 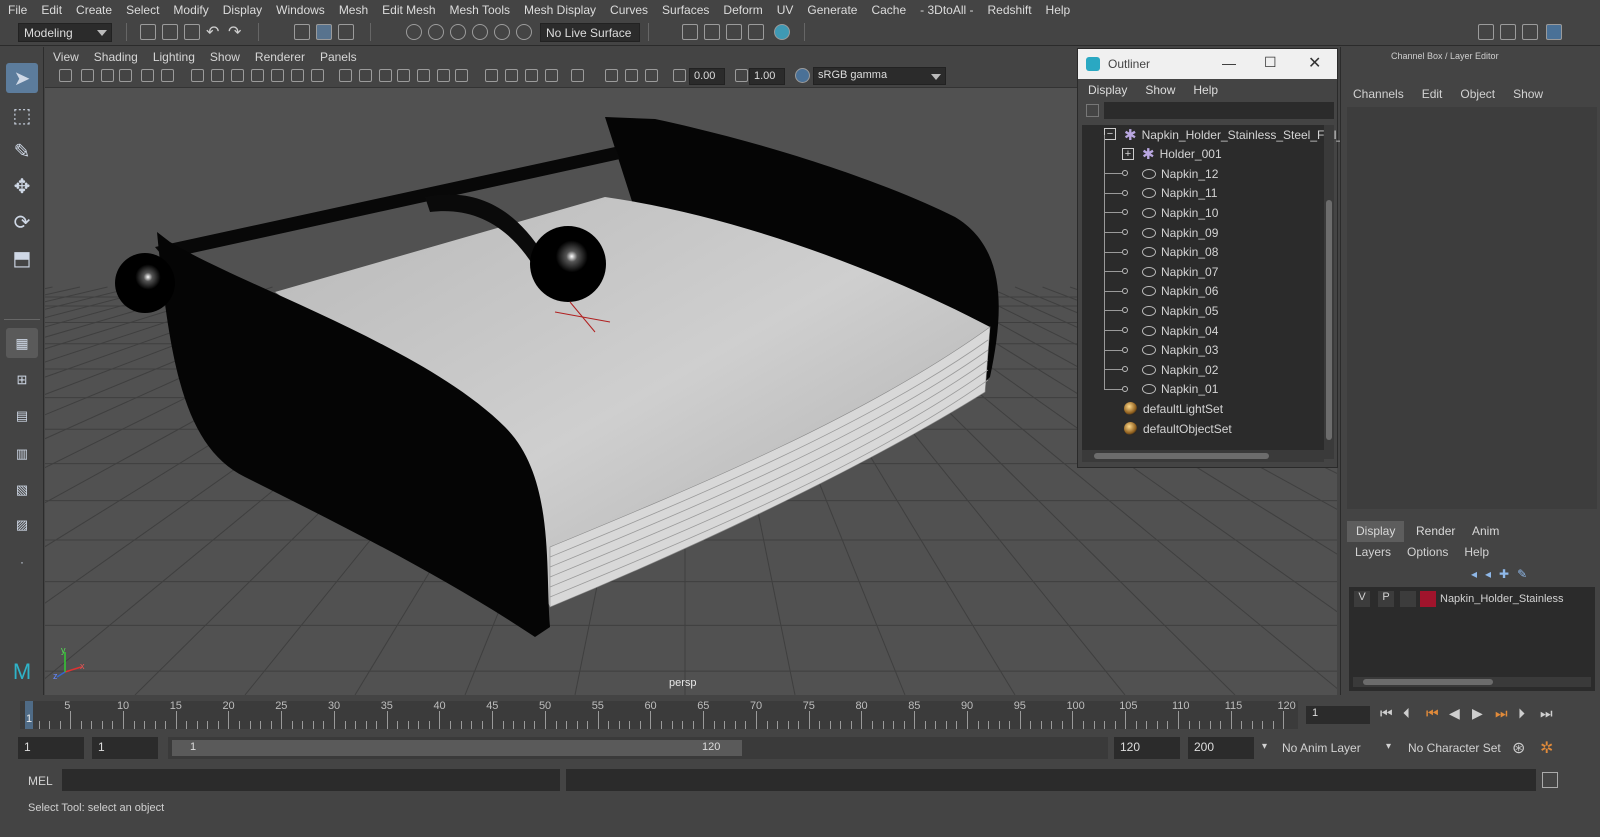 What do you see at coordinates (22, 186) in the screenshot?
I see `move-tool-icon: ✥` at bounding box center [22, 186].